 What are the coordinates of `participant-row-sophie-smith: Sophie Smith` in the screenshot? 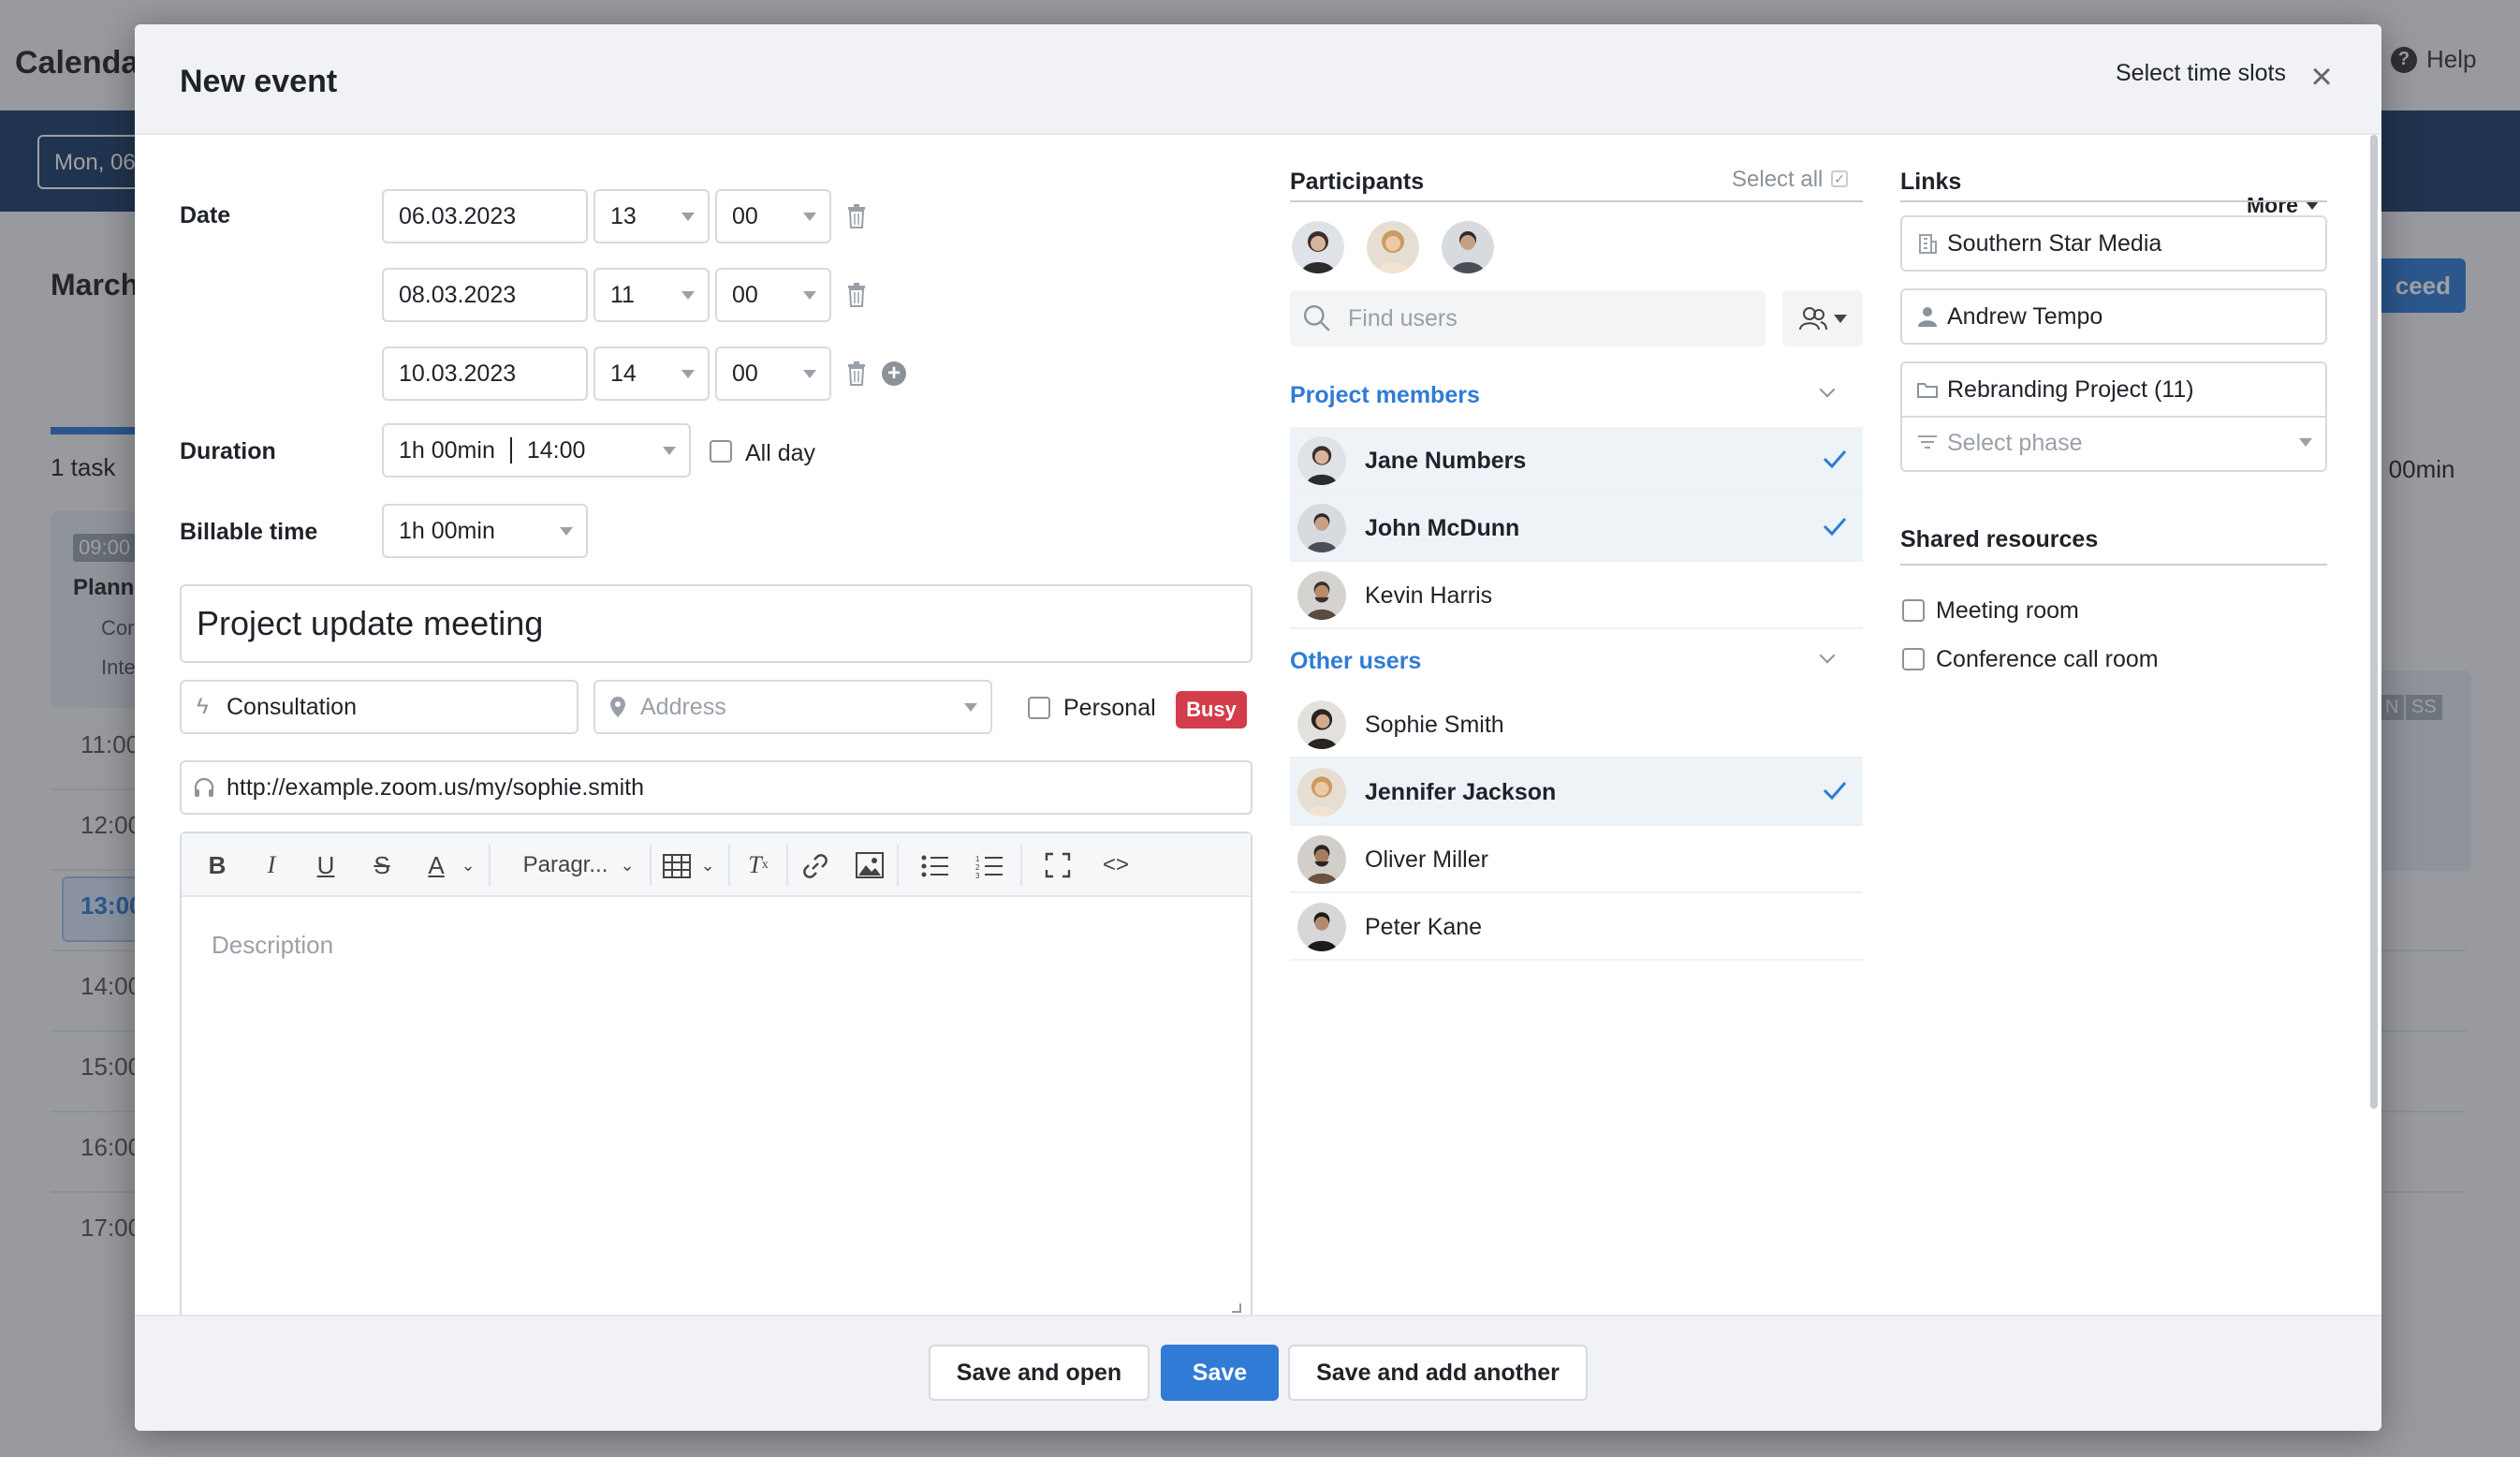 It's located at (1576, 724).